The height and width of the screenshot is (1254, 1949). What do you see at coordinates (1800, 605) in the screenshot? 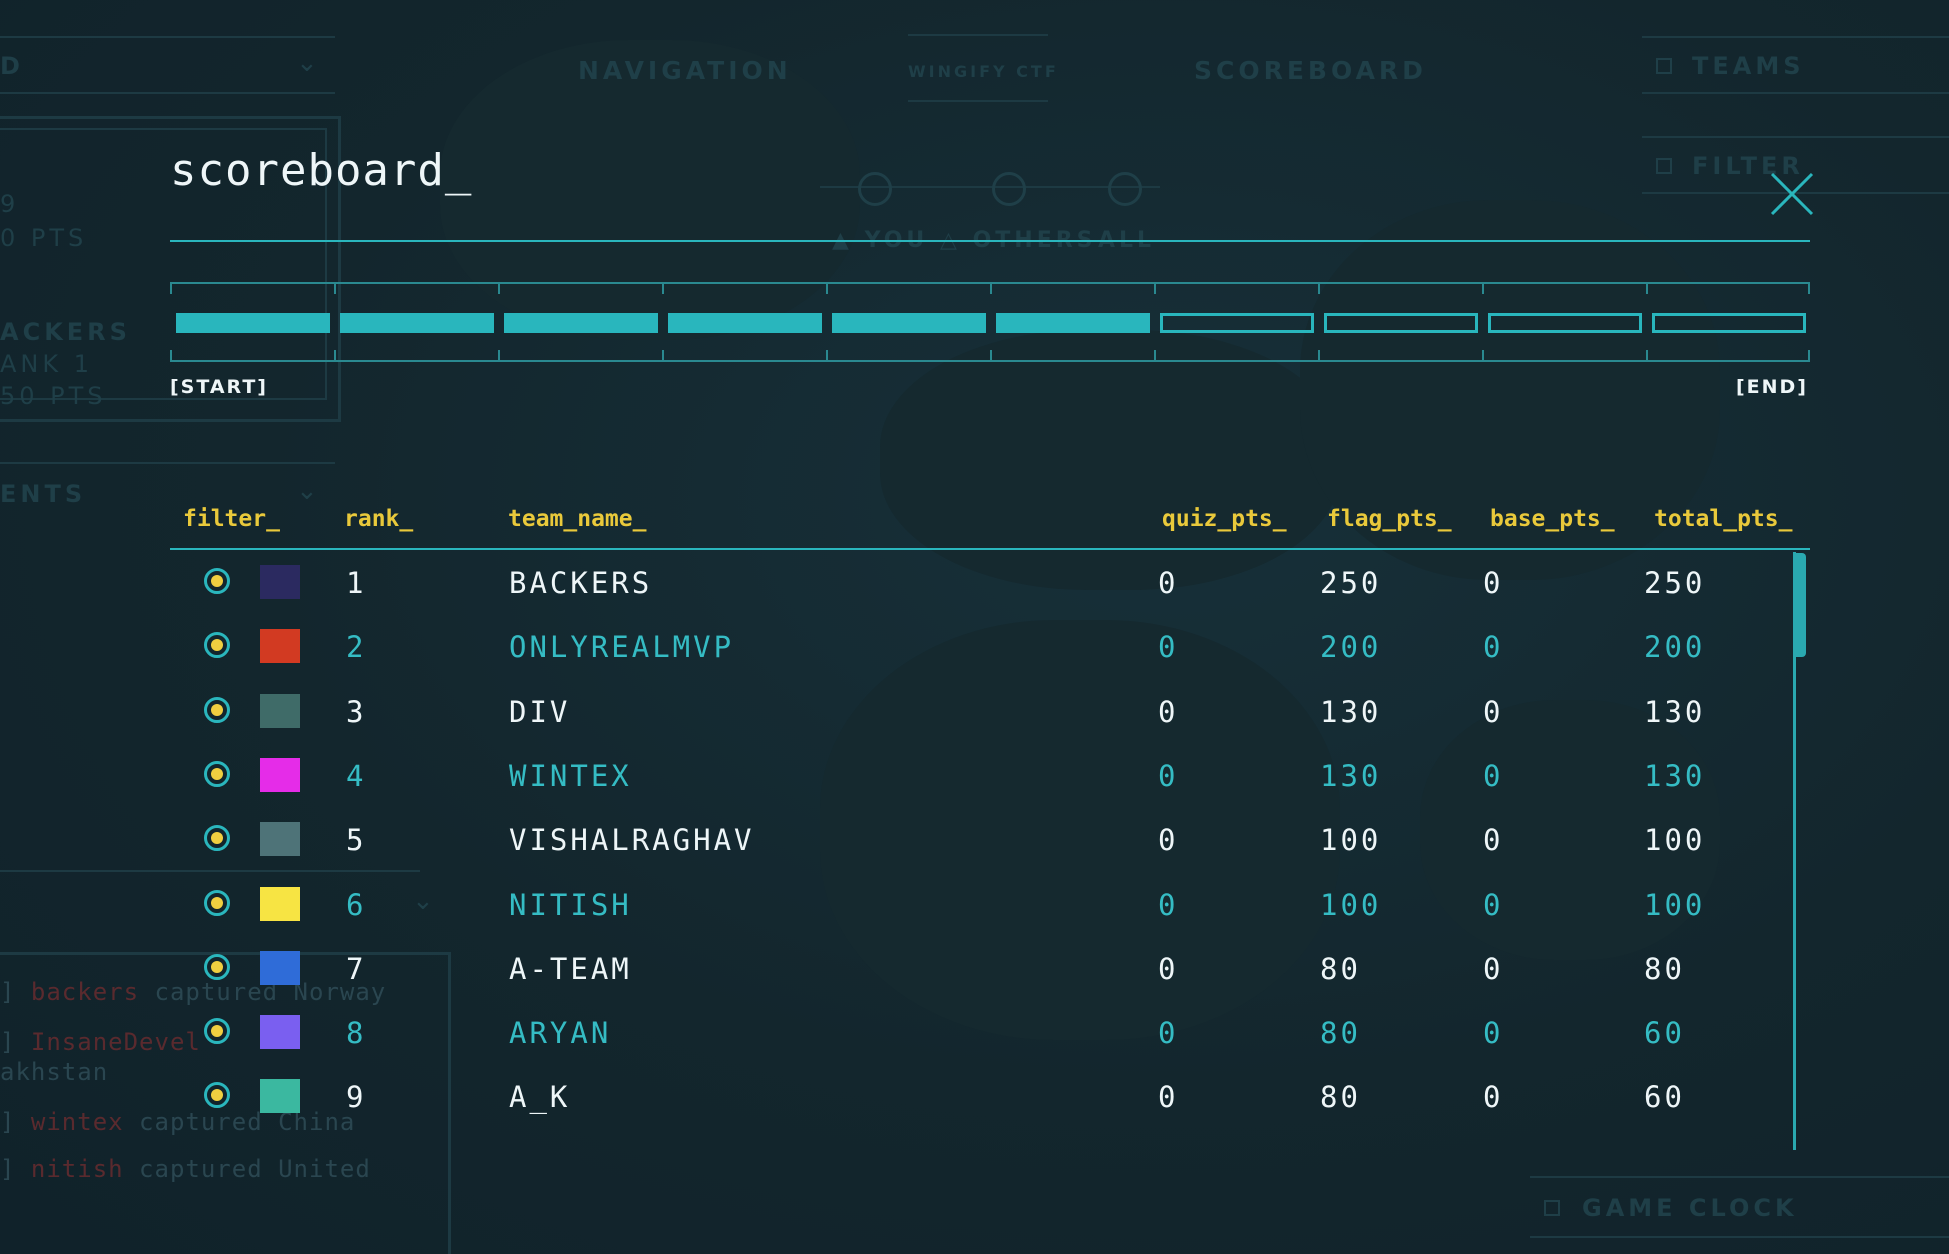
I see `scrollbar-thumb` at bounding box center [1800, 605].